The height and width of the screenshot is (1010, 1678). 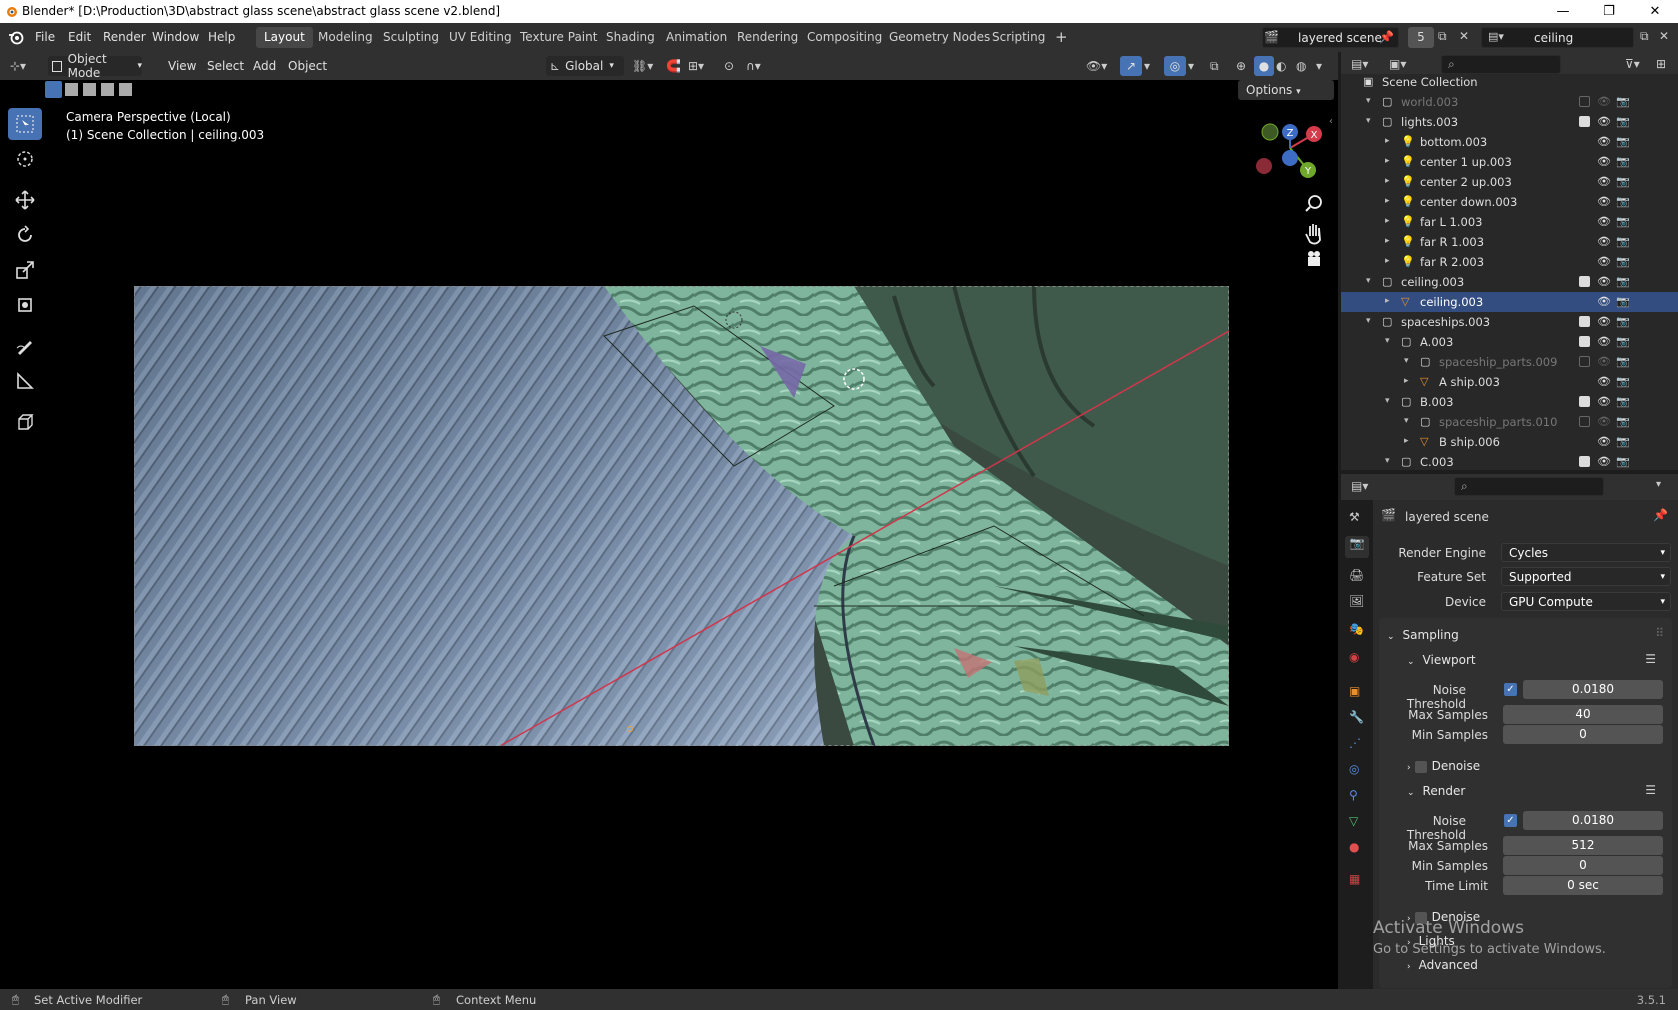 I want to click on close-button: ✕, so click(x=1655, y=11).